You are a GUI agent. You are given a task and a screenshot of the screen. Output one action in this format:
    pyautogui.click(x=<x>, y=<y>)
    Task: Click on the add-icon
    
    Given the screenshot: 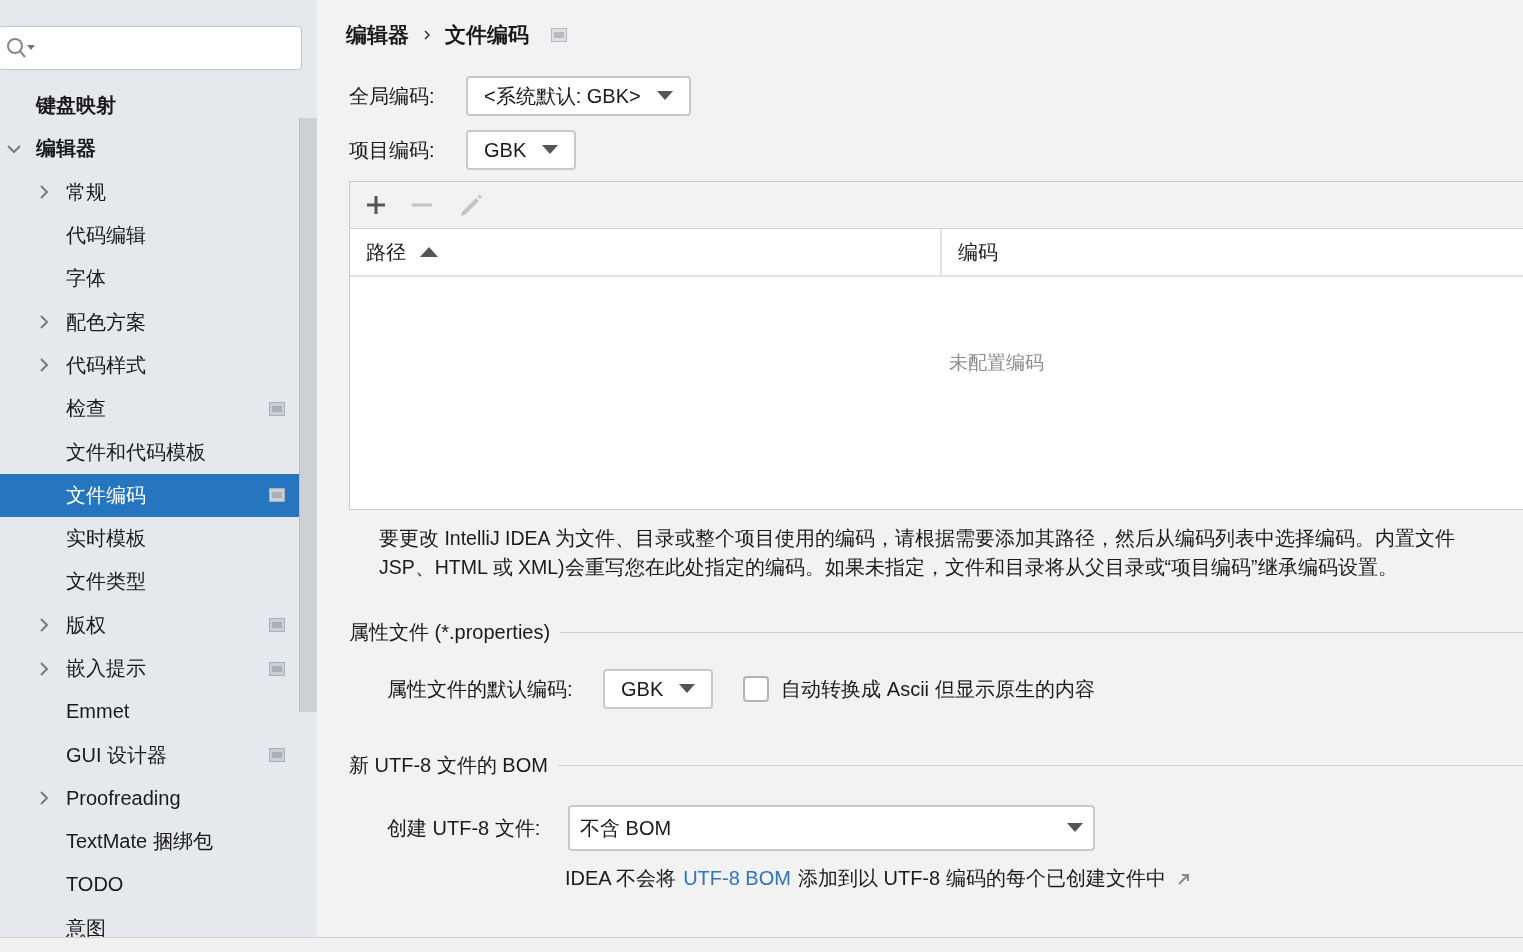 What is the action you would take?
    pyautogui.click(x=376, y=205)
    